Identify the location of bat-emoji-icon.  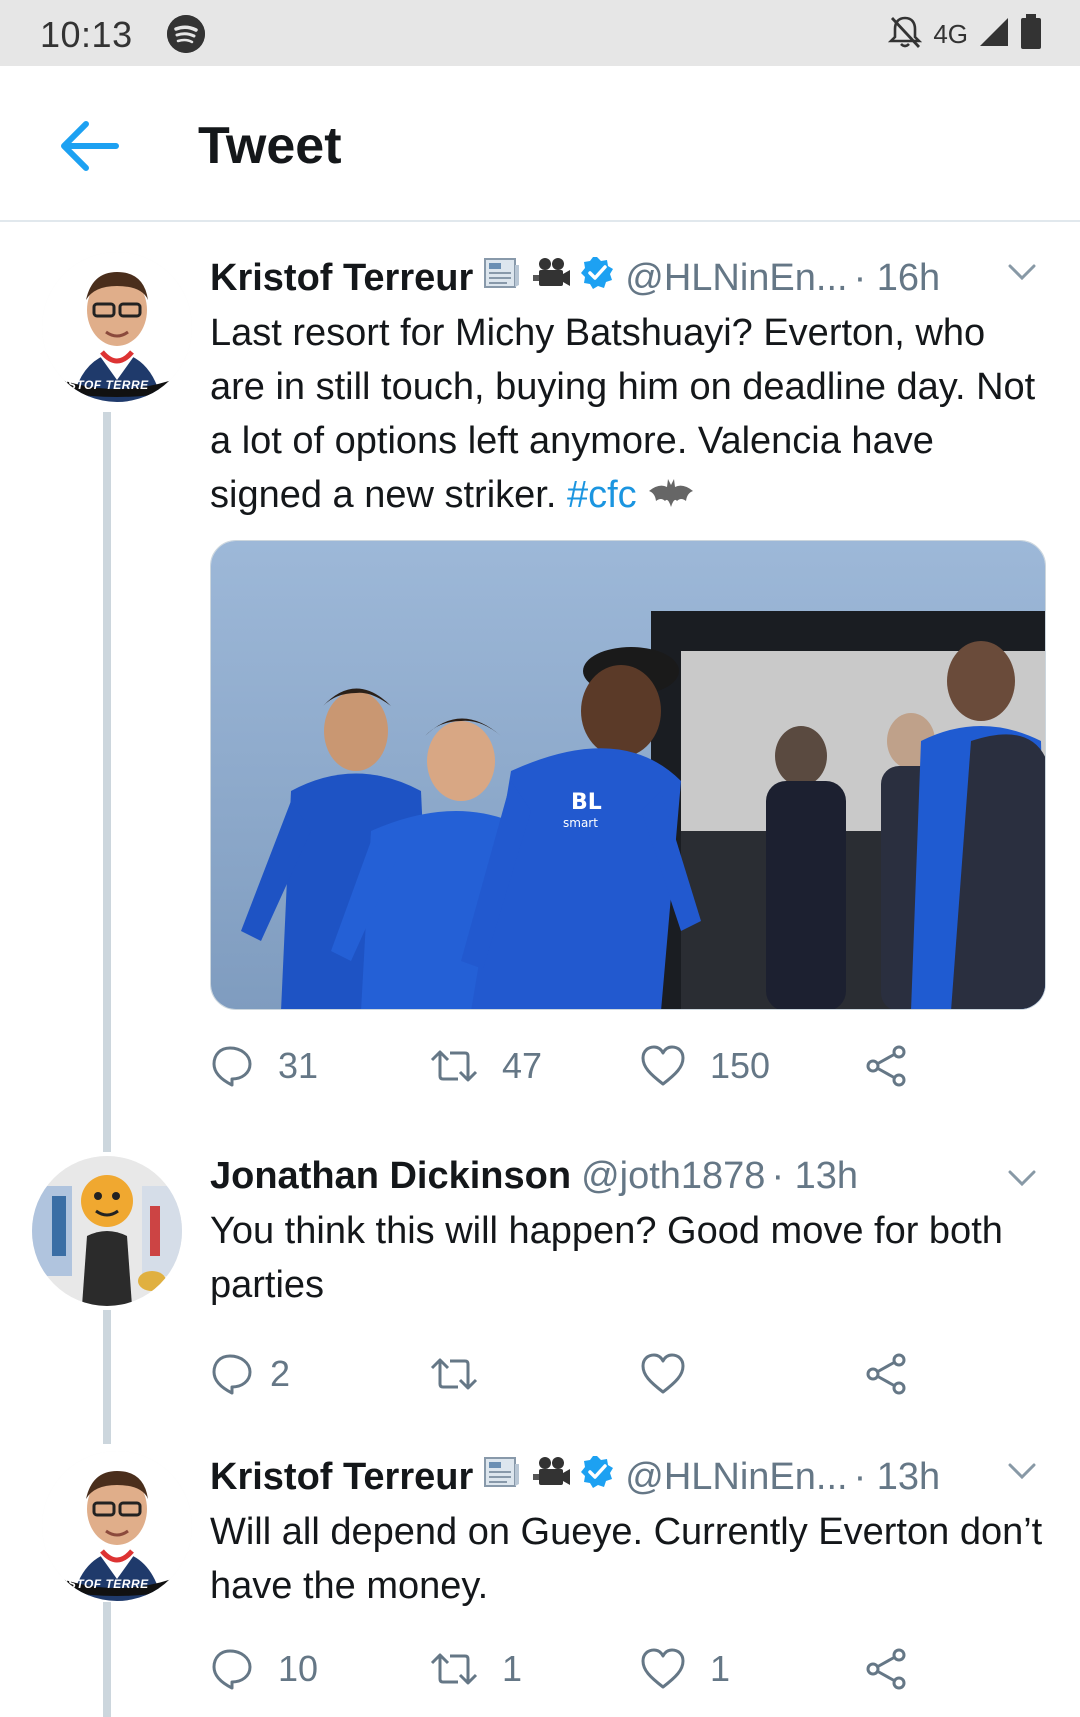
(671, 495).